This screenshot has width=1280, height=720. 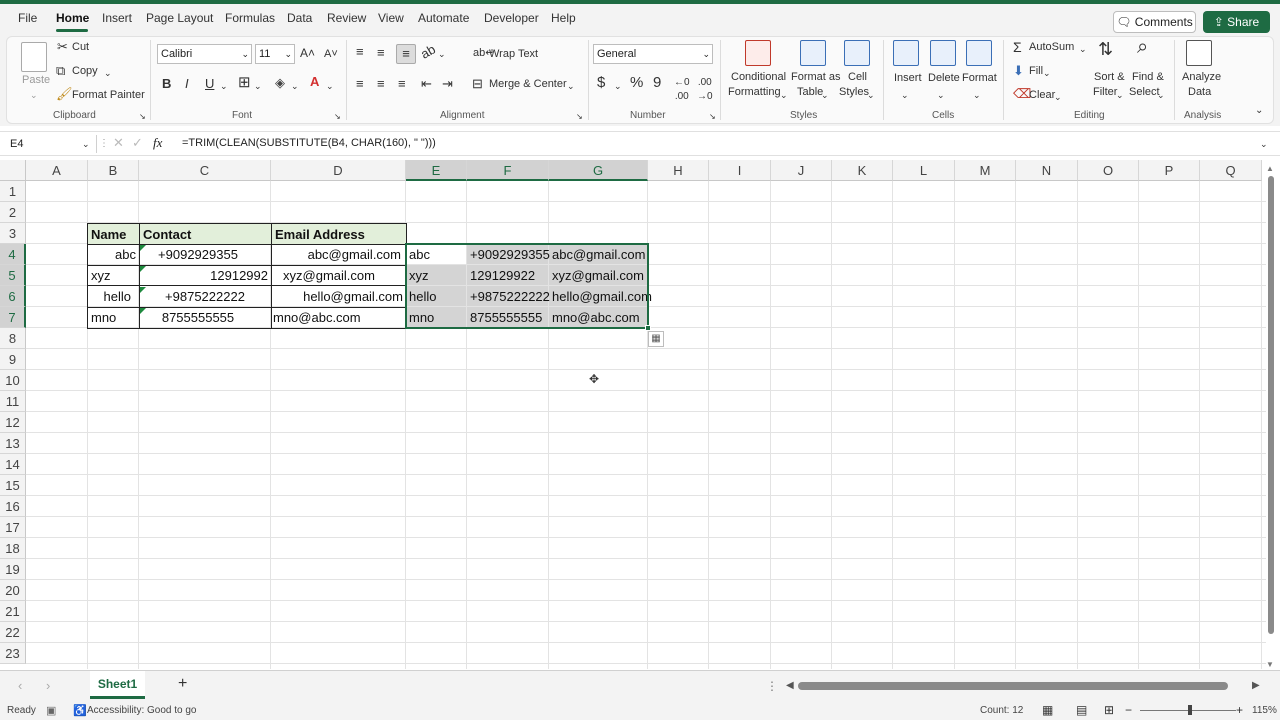 What do you see at coordinates (1169, 170) in the screenshot?
I see `column-header-p: P` at bounding box center [1169, 170].